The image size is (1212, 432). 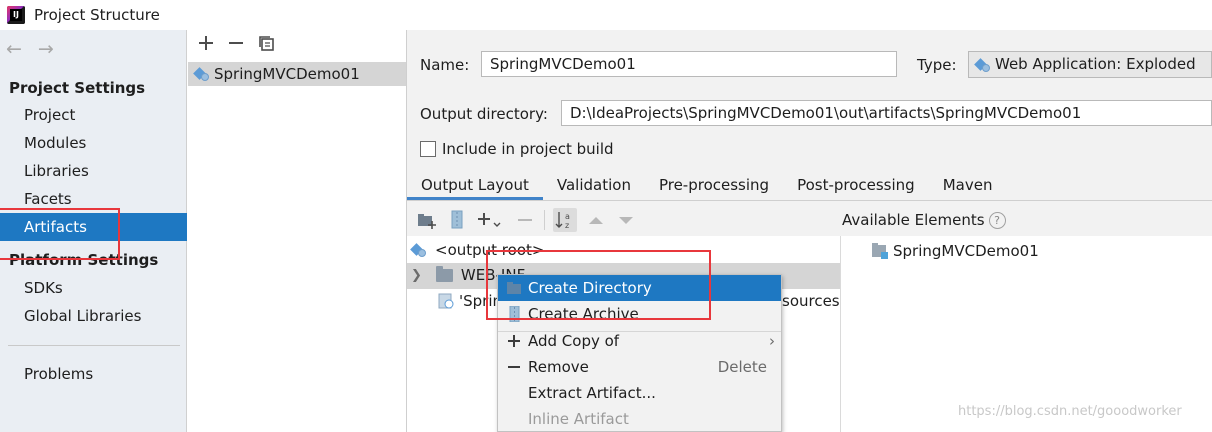 What do you see at coordinates (558, 367) in the screenshot?
I see `menu-label: Remove` at bounding box center [558, 367].